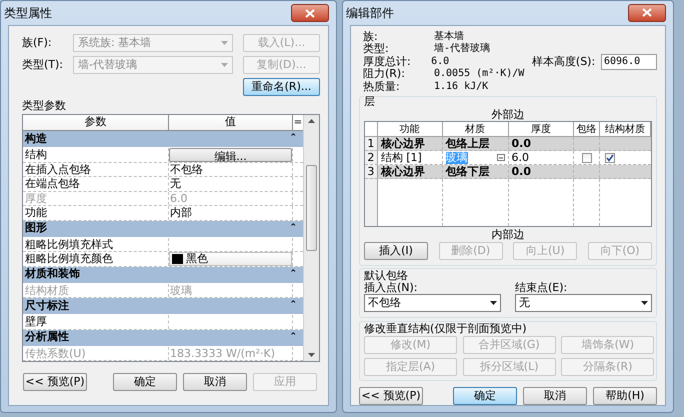 The image size is (684, 417). I want to click on info-value: 1.16 kJ/K, so click(462, 86).